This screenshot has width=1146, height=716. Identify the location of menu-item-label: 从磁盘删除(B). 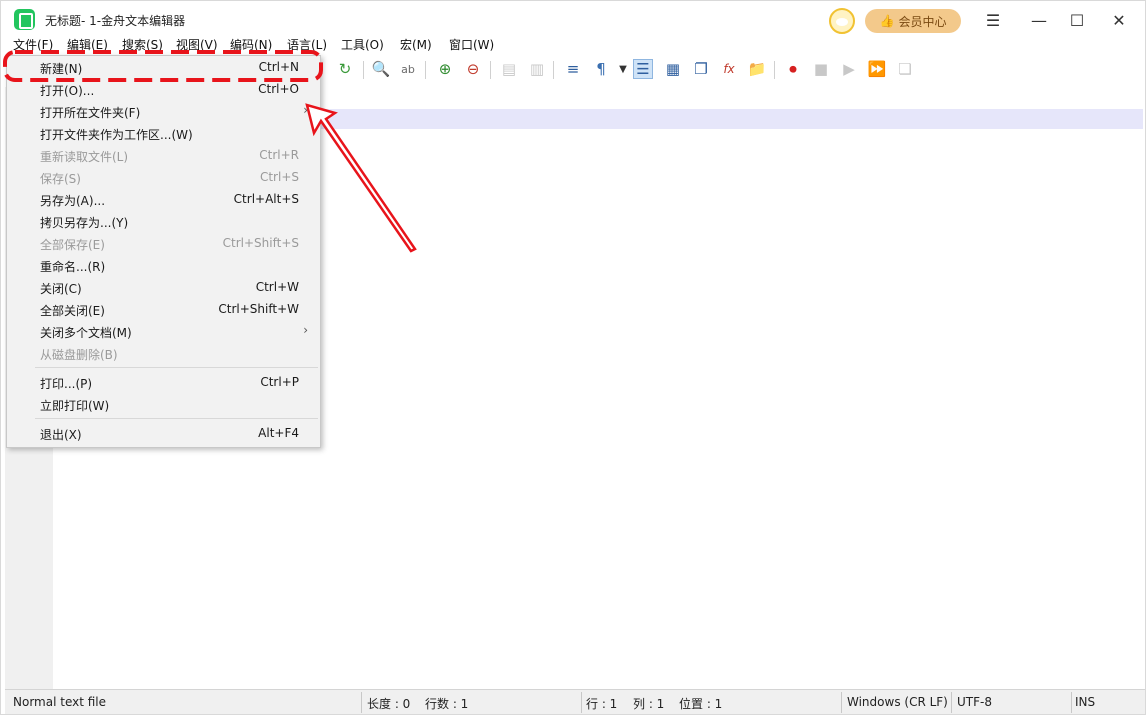
(79, 355).